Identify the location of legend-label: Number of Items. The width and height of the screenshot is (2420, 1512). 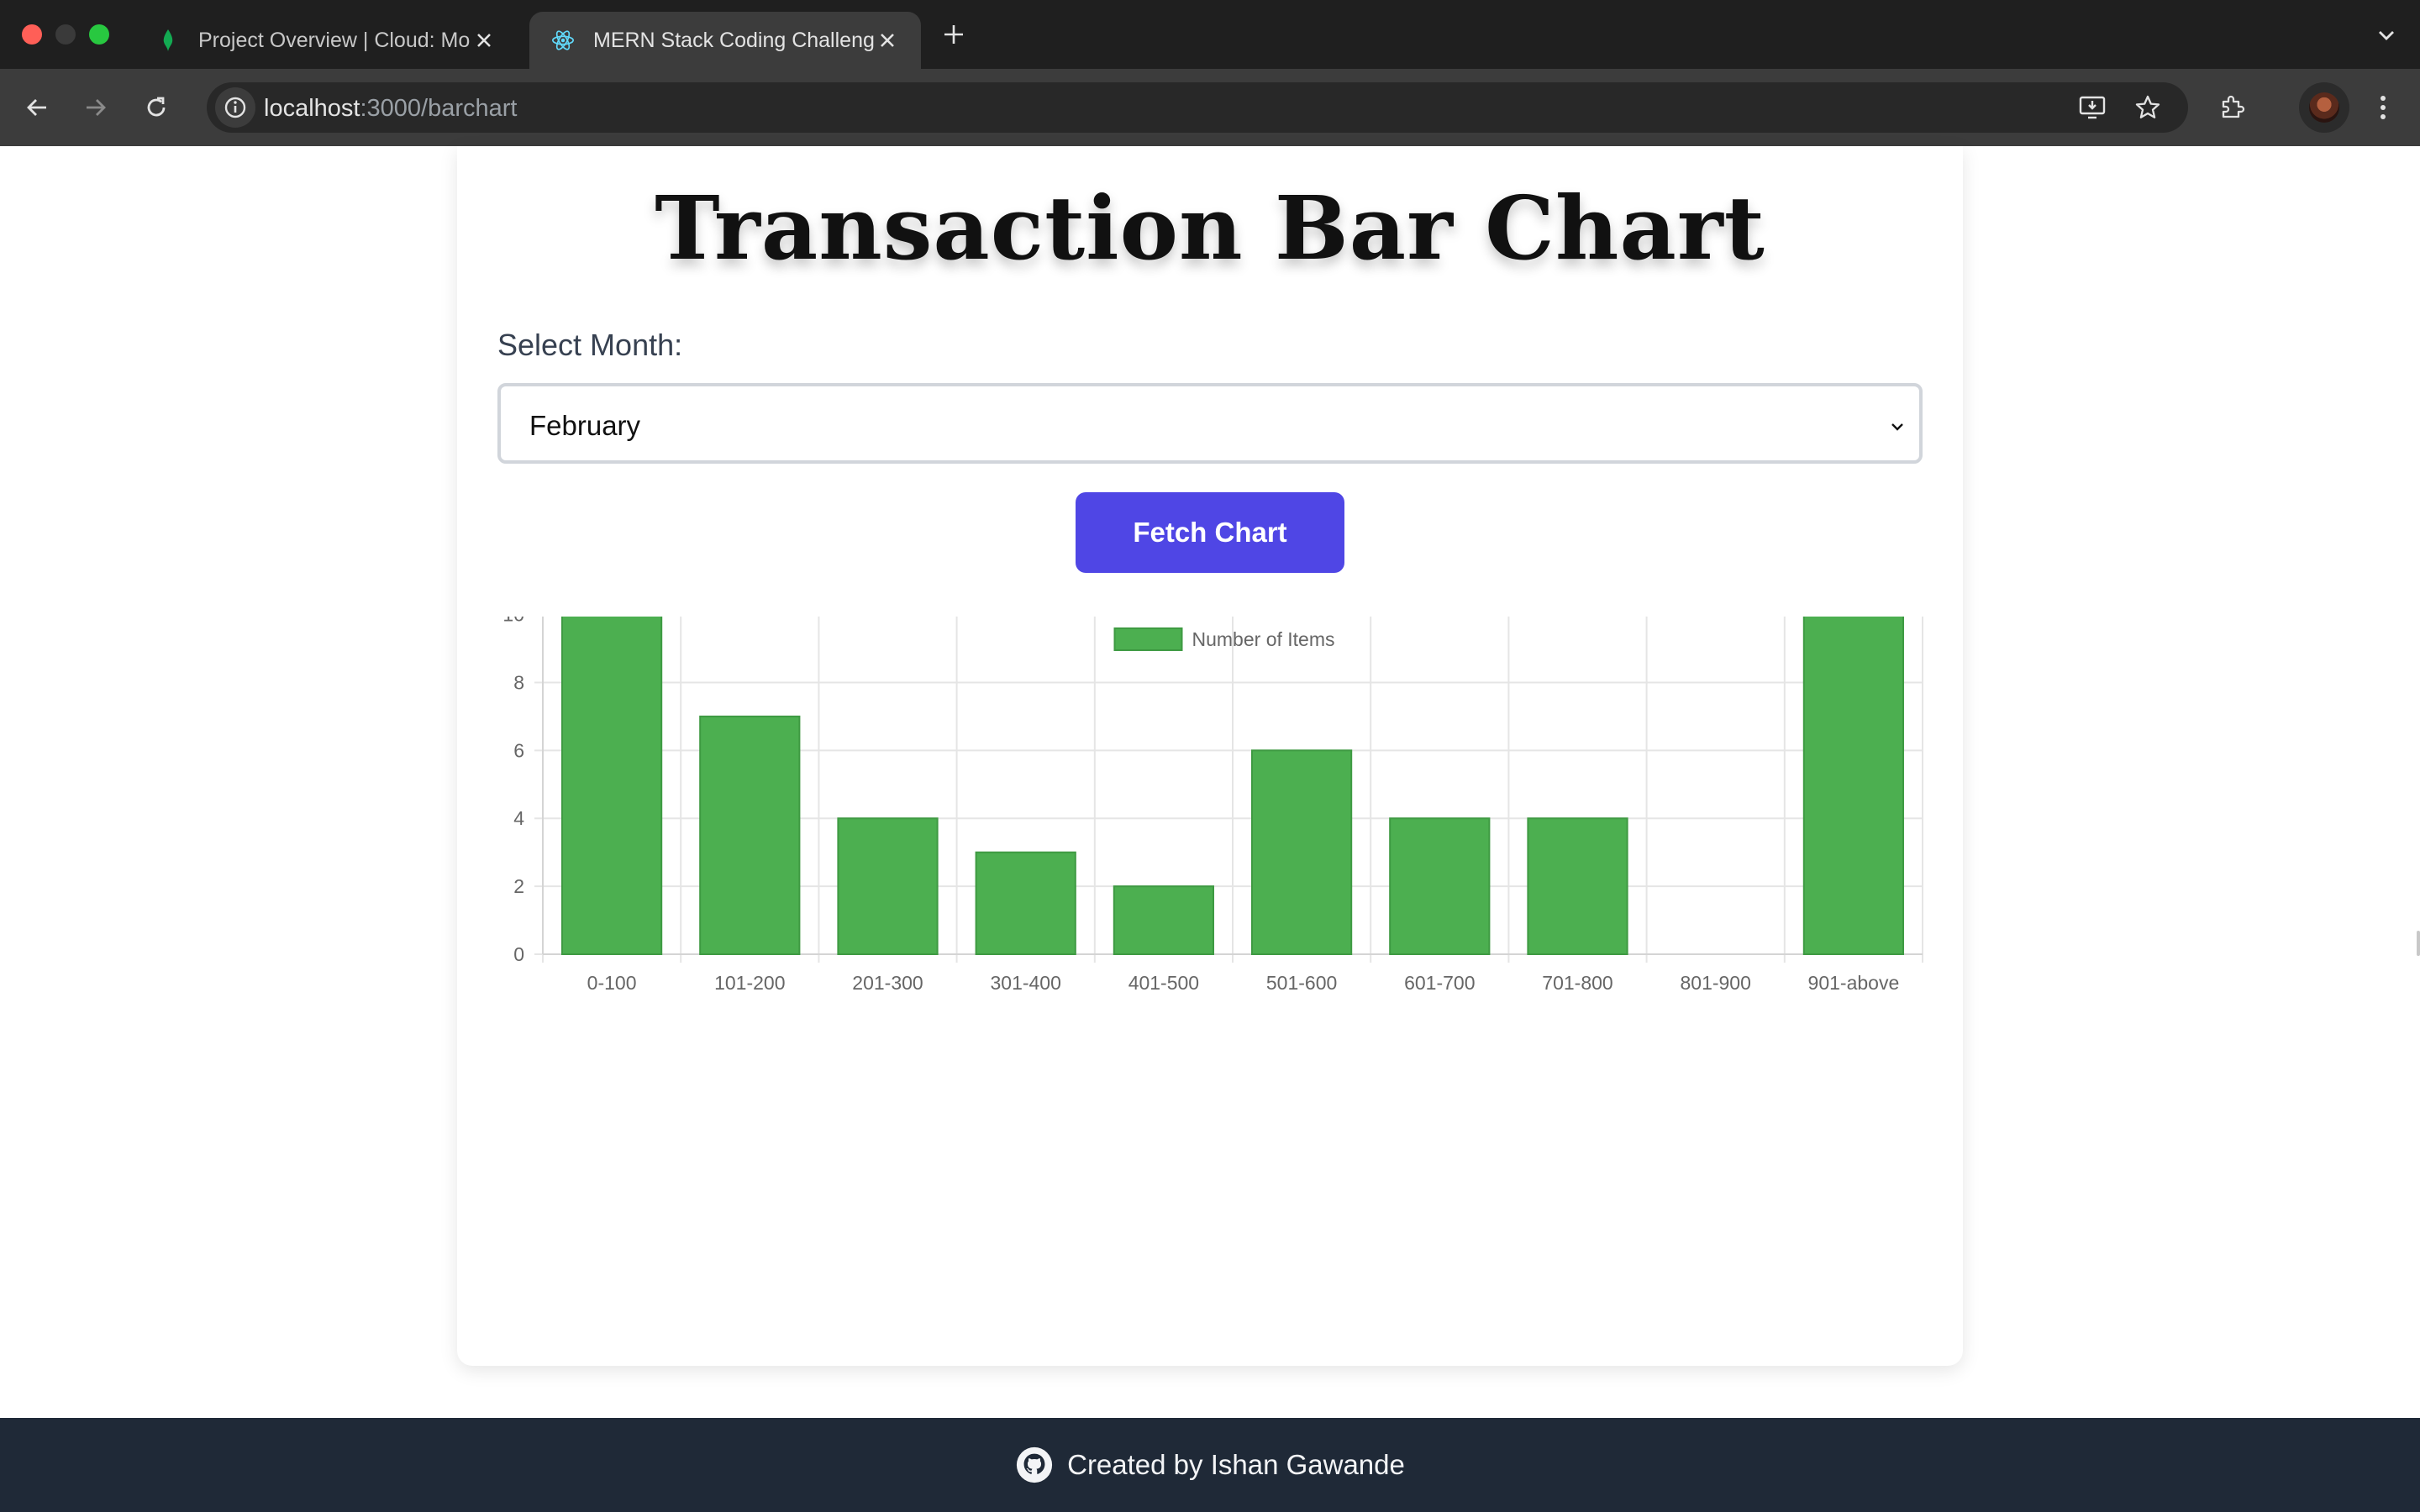
(1263, 639).